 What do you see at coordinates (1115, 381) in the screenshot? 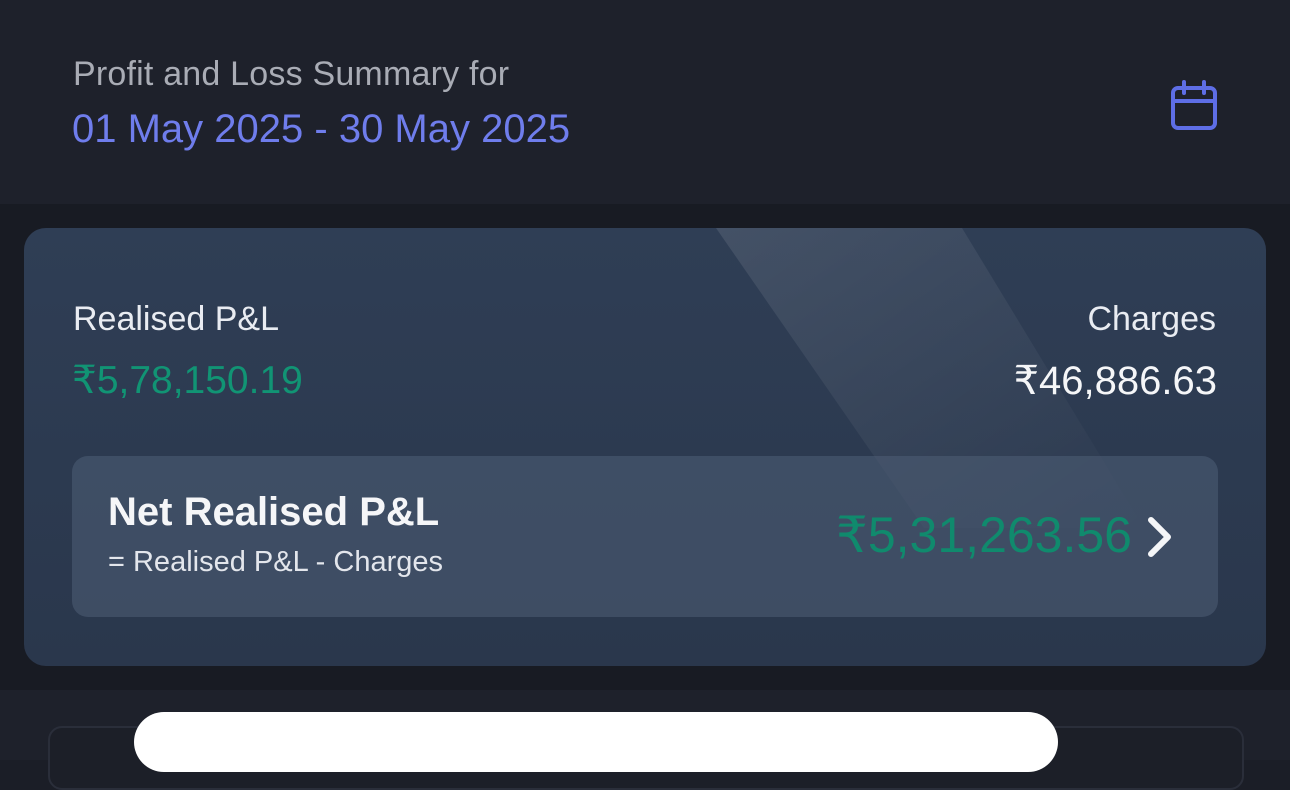
I see `charges-value: ₹46,886.63` at bounding box center [1115, 381].